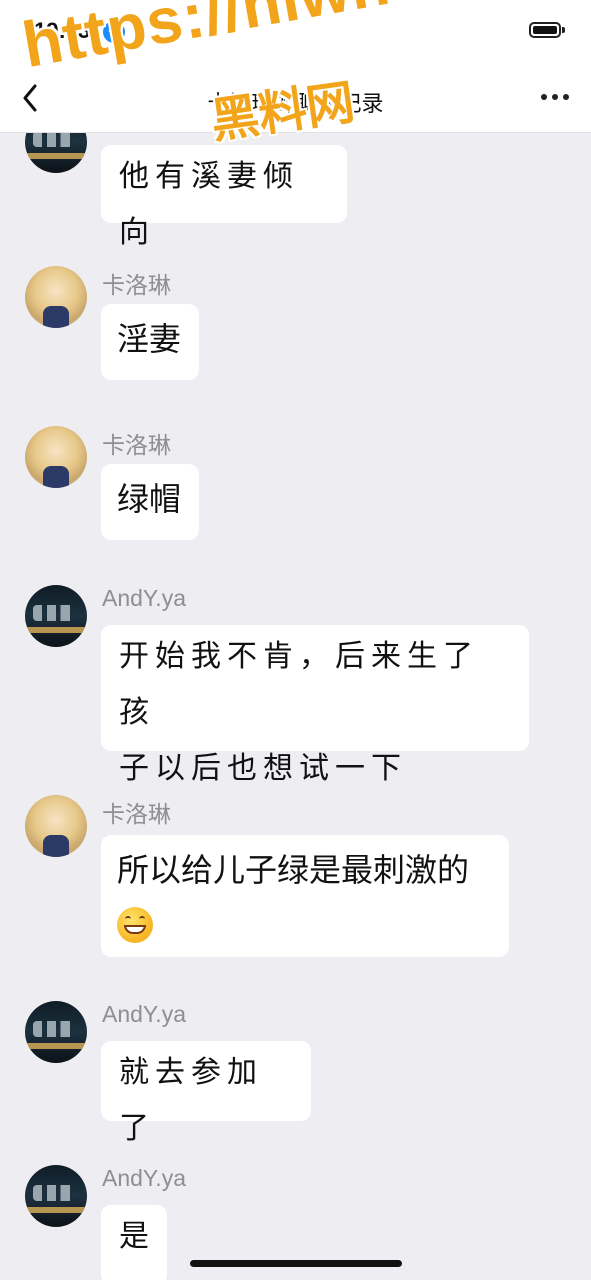 The height and width of the screenshot is (1280, 591). I want to click on message-bubble: 是, so click(134, 1242).